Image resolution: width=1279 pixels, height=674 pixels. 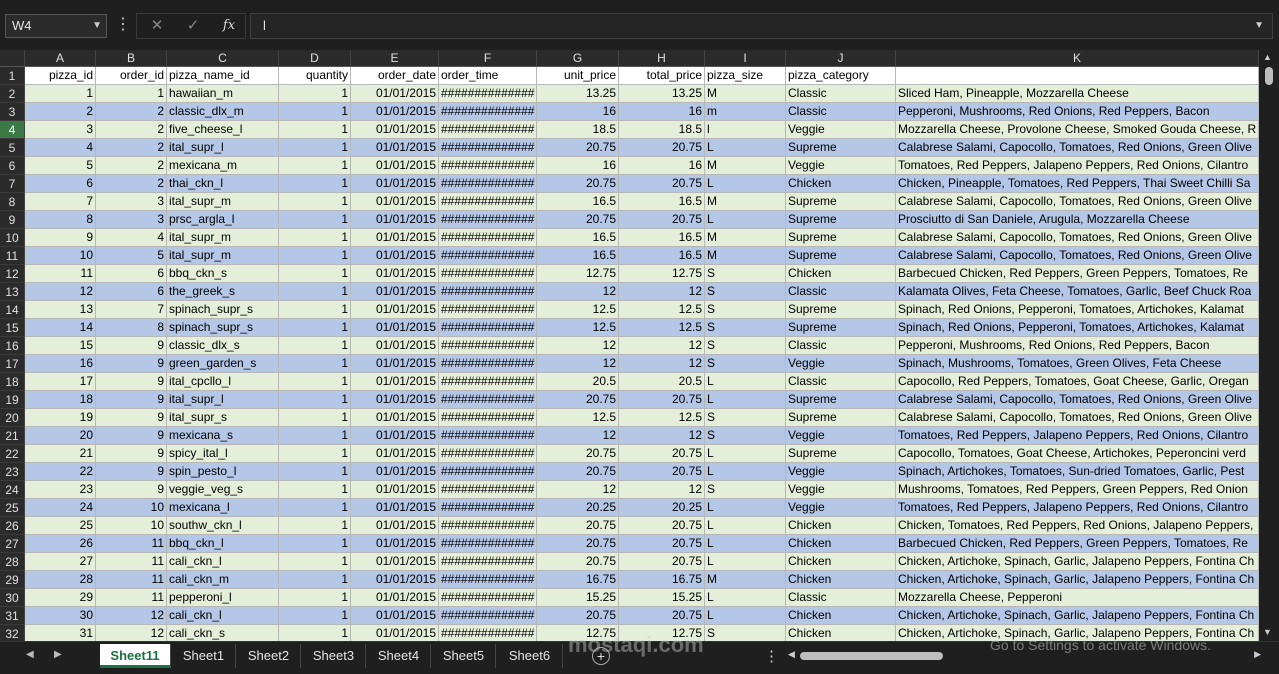 I want to click on row-header: 30, so click(x=12, y=598).